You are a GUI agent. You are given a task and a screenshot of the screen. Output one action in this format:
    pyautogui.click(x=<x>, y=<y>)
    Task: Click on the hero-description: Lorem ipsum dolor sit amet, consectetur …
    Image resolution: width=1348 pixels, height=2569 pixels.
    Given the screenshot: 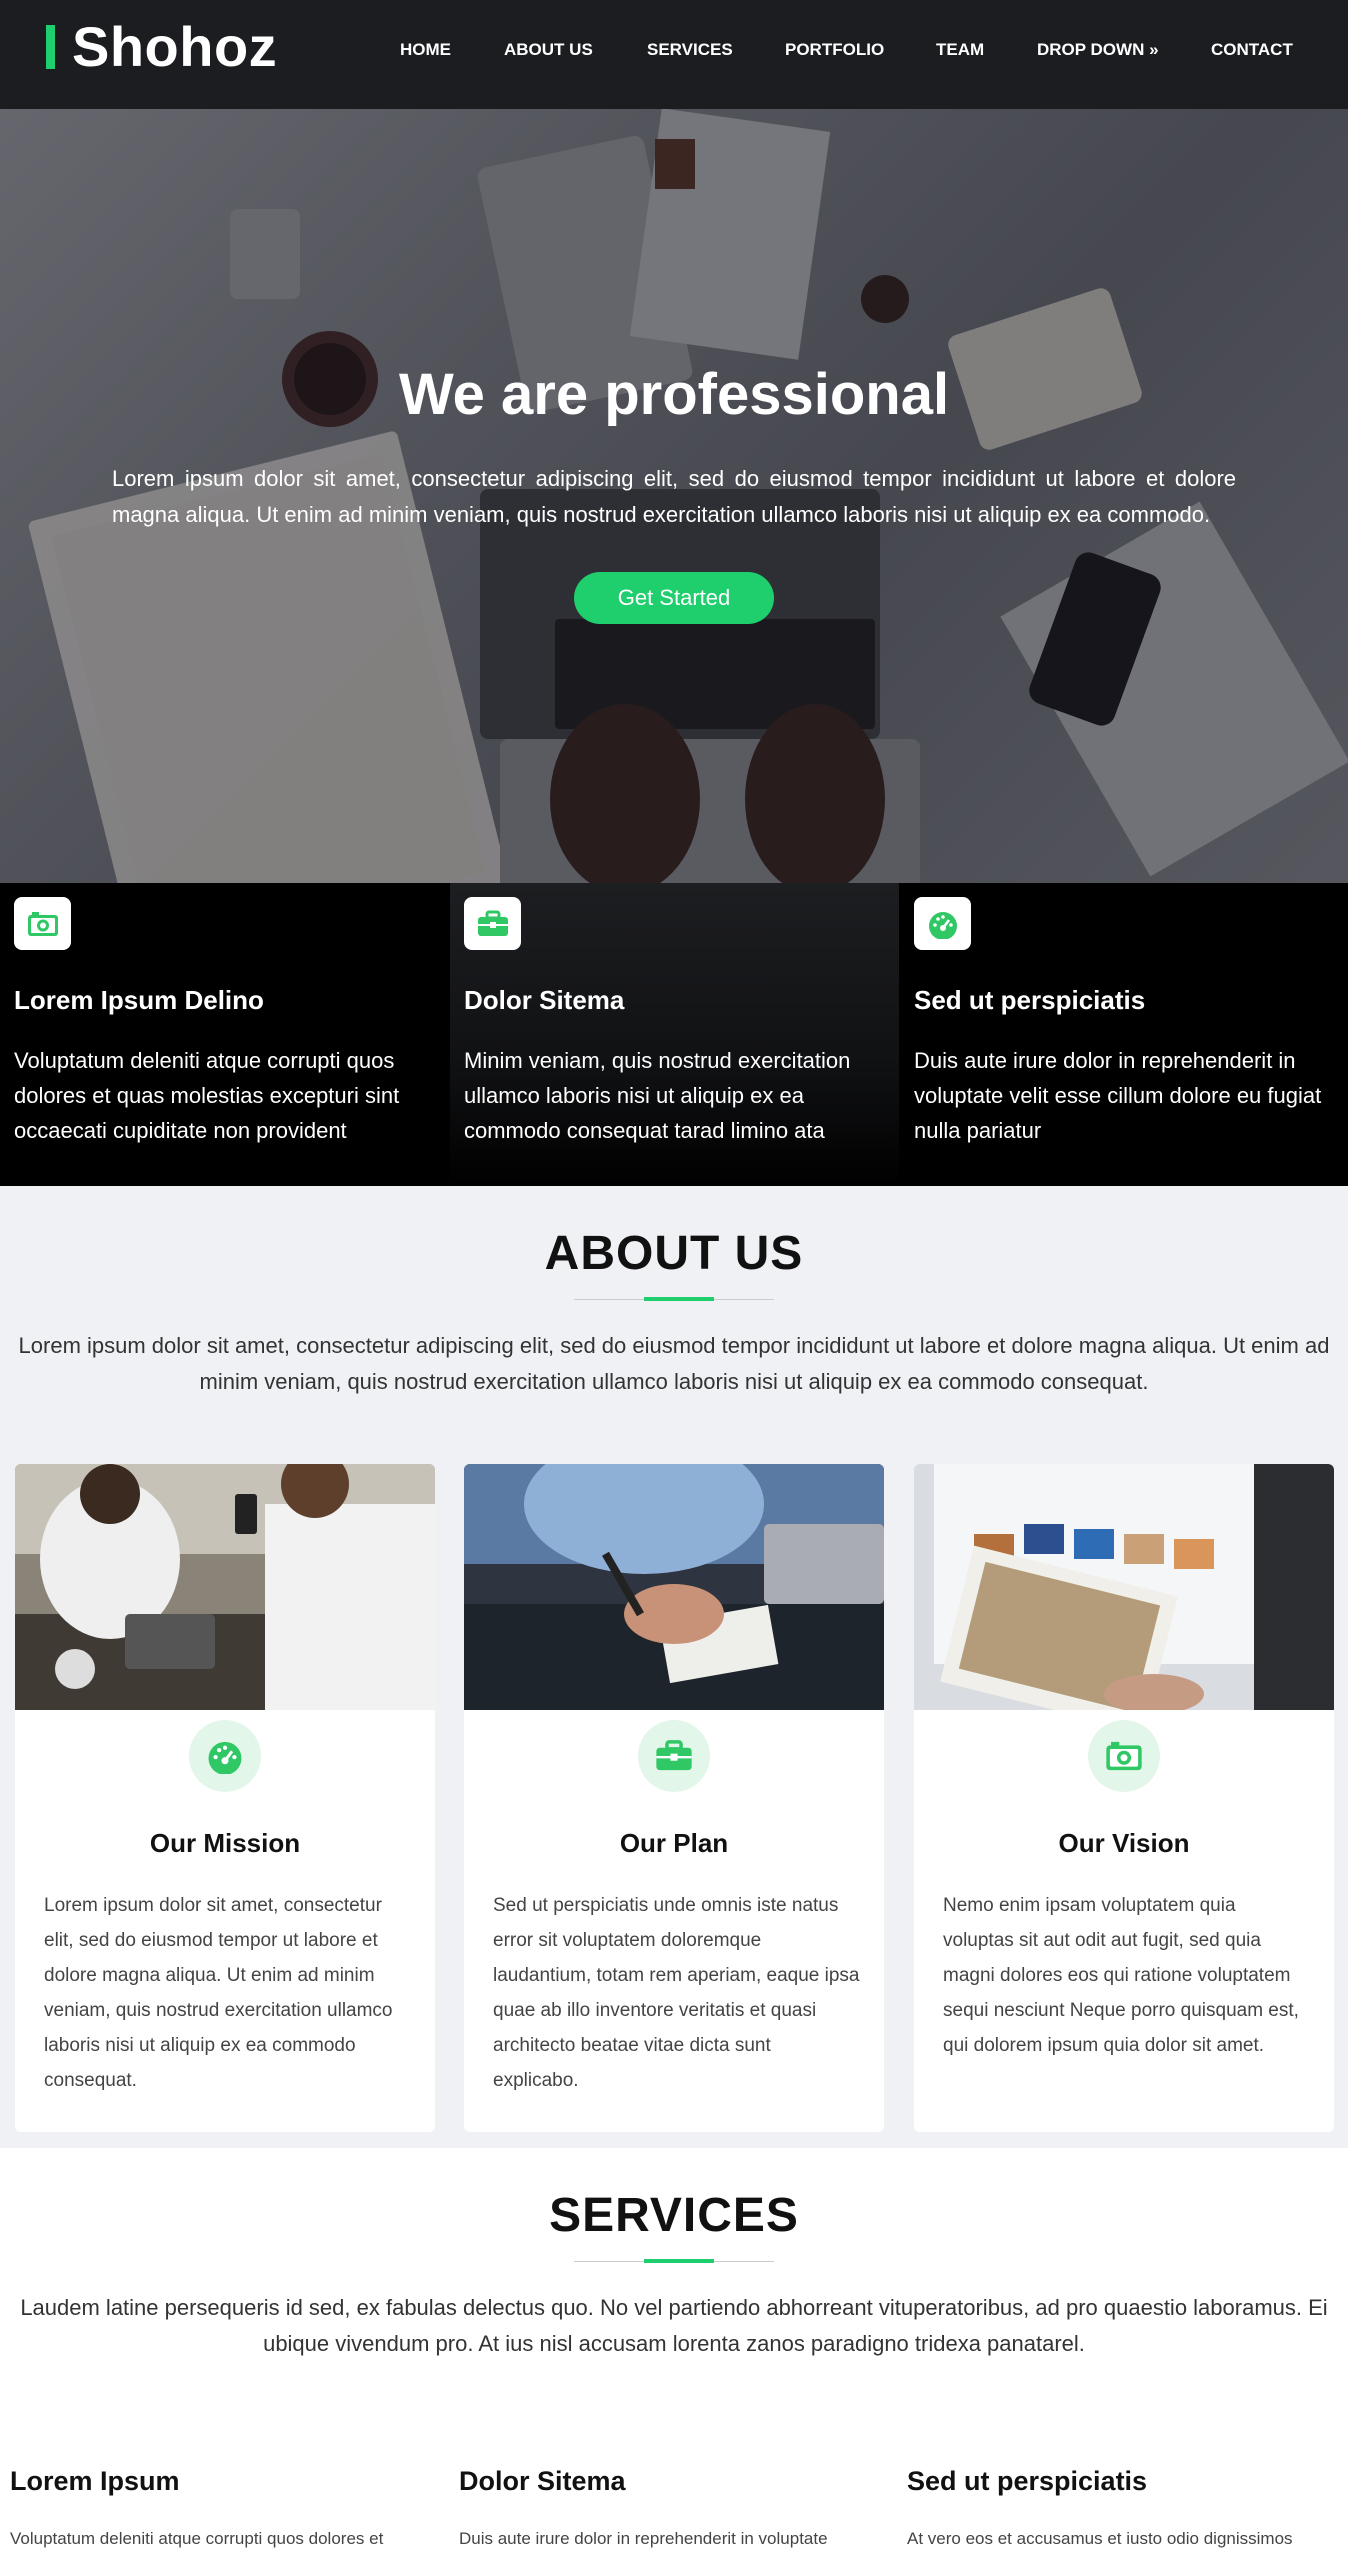 What is the action you would take?
    pyautogui.click(x=674, y=496)
    